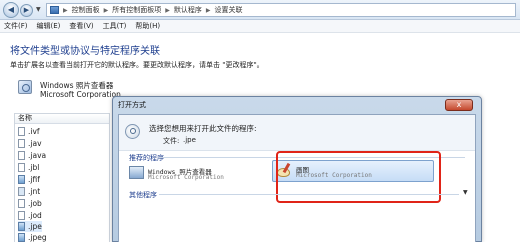 Image resolution: width=520 pixels, height=242 pixels. I want to click on current-program-company: Microsoft Corporation, so click(80, 94).